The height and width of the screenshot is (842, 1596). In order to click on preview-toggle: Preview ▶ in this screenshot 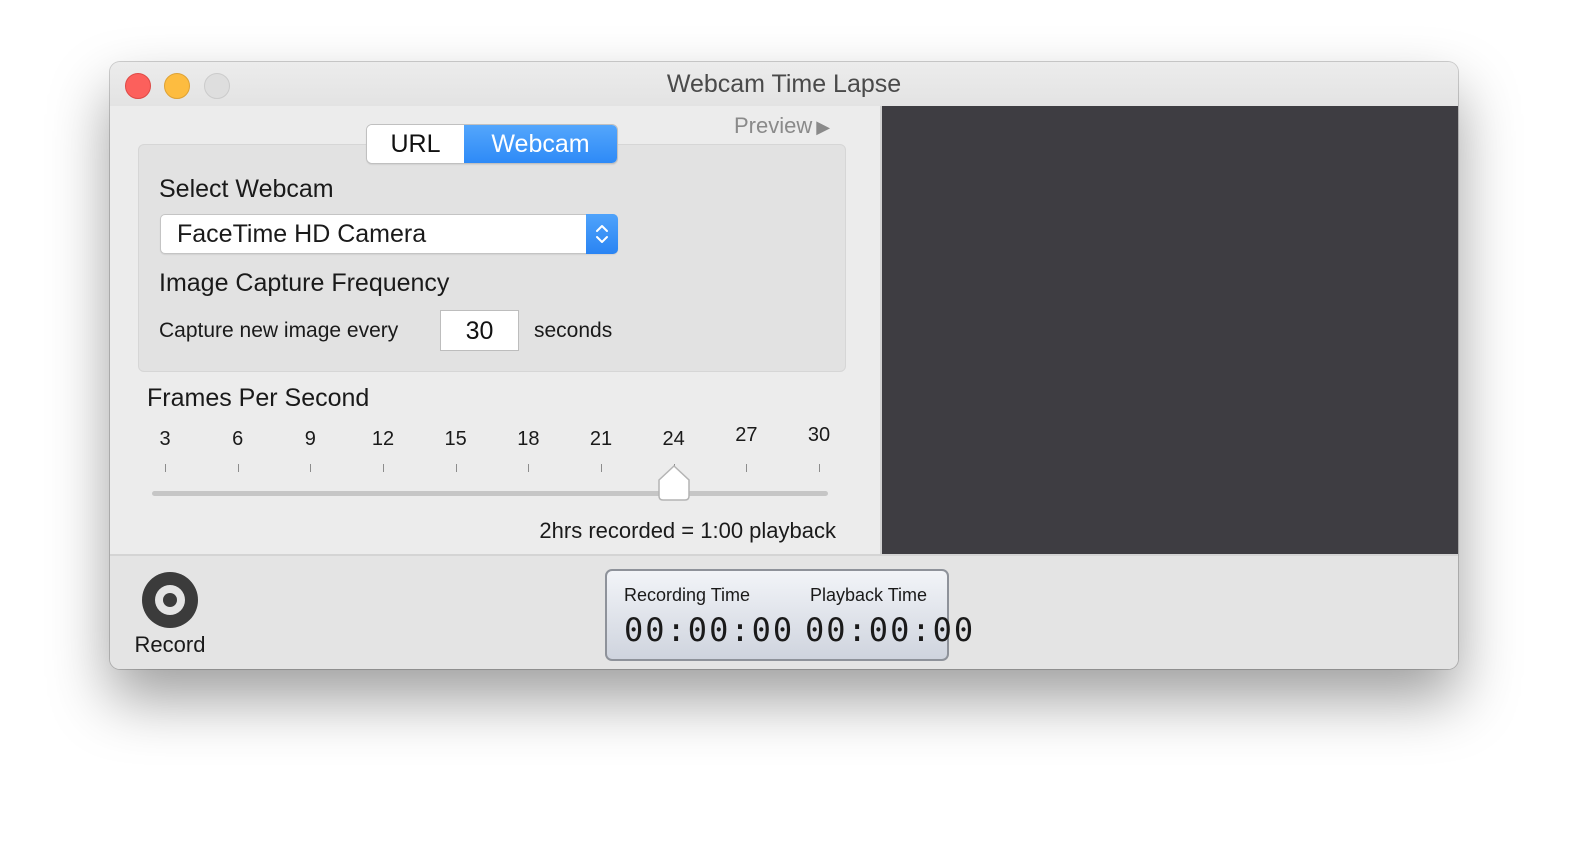, I will do `click(782, 126)`.